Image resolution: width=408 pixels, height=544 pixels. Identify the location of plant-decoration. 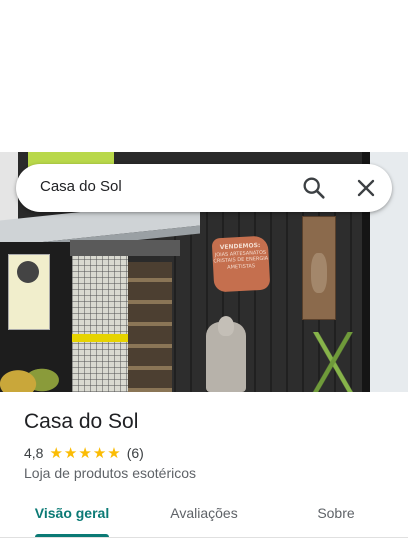
(30, 372).